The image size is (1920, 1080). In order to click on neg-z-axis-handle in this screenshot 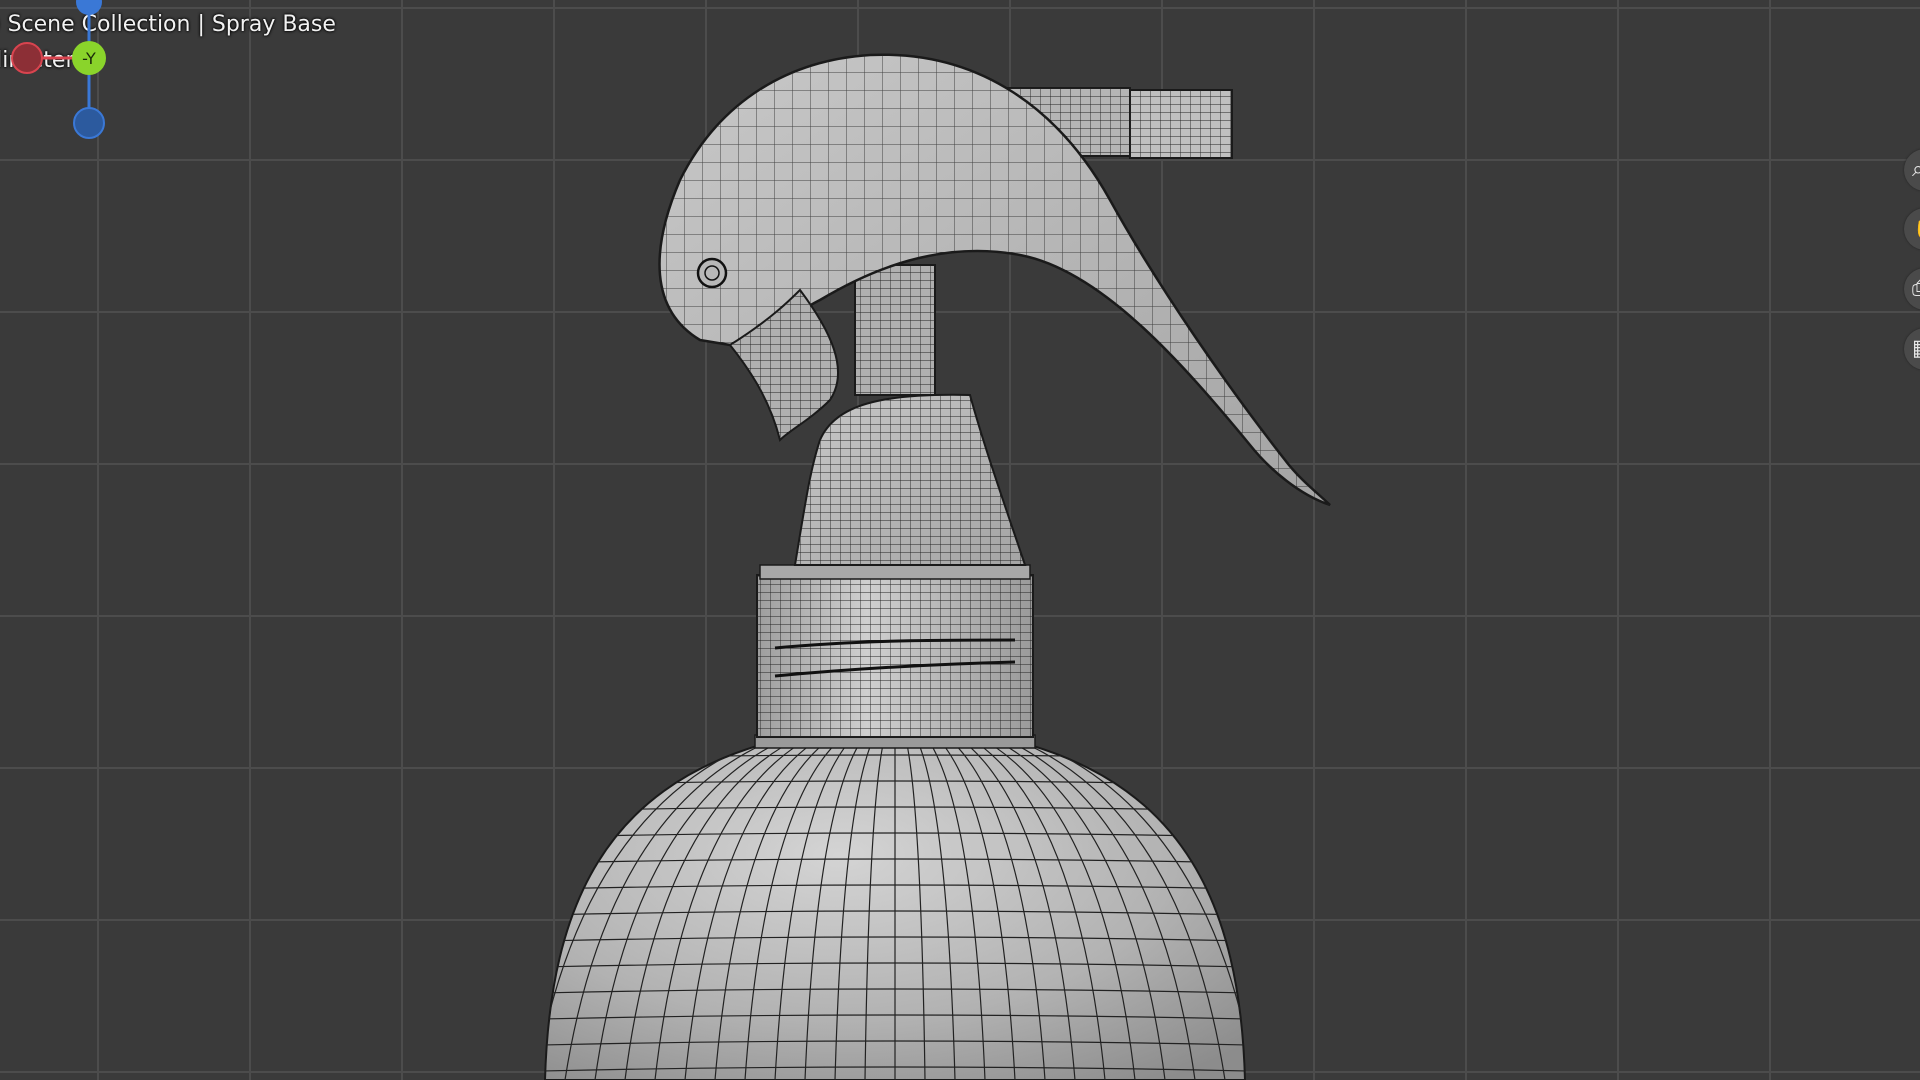, I will do `click(89, 123)`.